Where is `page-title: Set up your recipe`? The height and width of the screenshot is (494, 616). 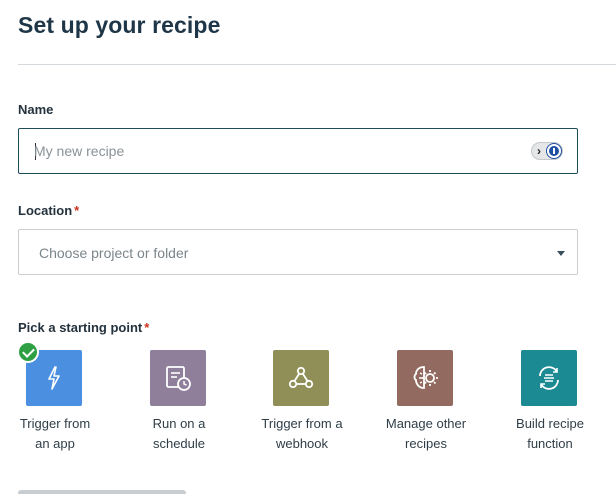 page-title: Set up your recipe is located at coordinates (119, 25).